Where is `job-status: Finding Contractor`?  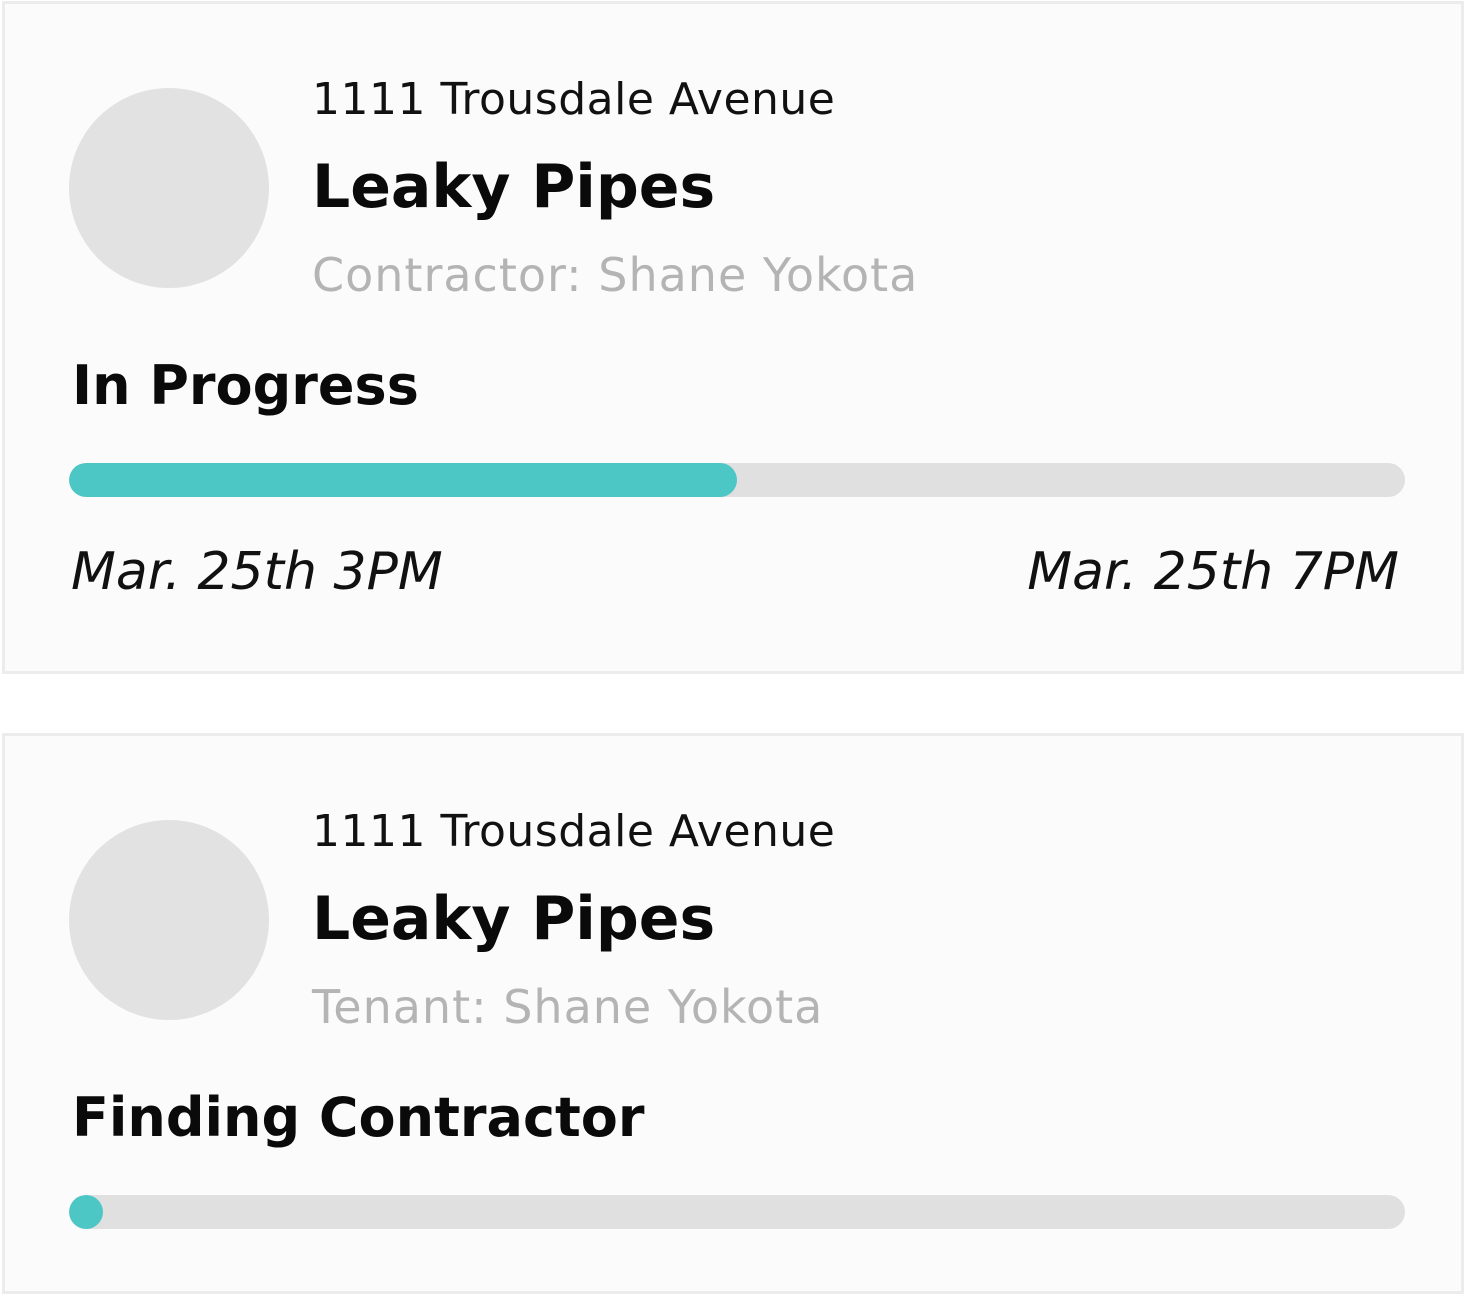
job-status: Finding Contractor is located at coordinates (358, 1117).